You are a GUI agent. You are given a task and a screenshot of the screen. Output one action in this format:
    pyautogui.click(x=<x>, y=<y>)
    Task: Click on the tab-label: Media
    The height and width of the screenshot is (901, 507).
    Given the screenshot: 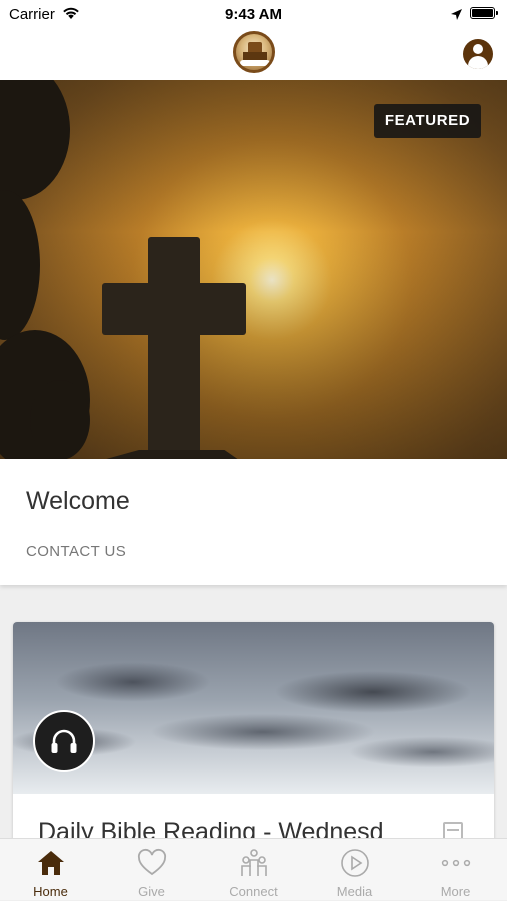 What is the action you would take?
    pyautogui.click(x=354, y=891)
    